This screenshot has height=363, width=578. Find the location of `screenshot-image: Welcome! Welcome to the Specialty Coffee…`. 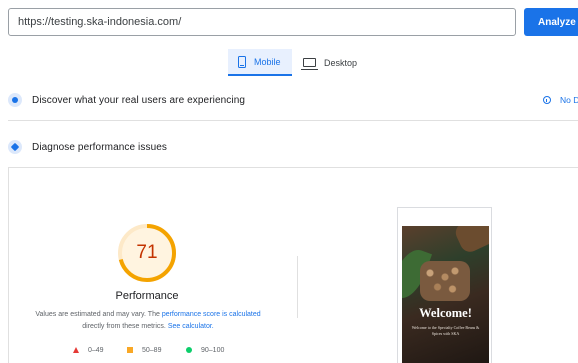

screenshot-image: Welcome! Welcome to the Specialty Coffee… is located at coordinates (445, 294).